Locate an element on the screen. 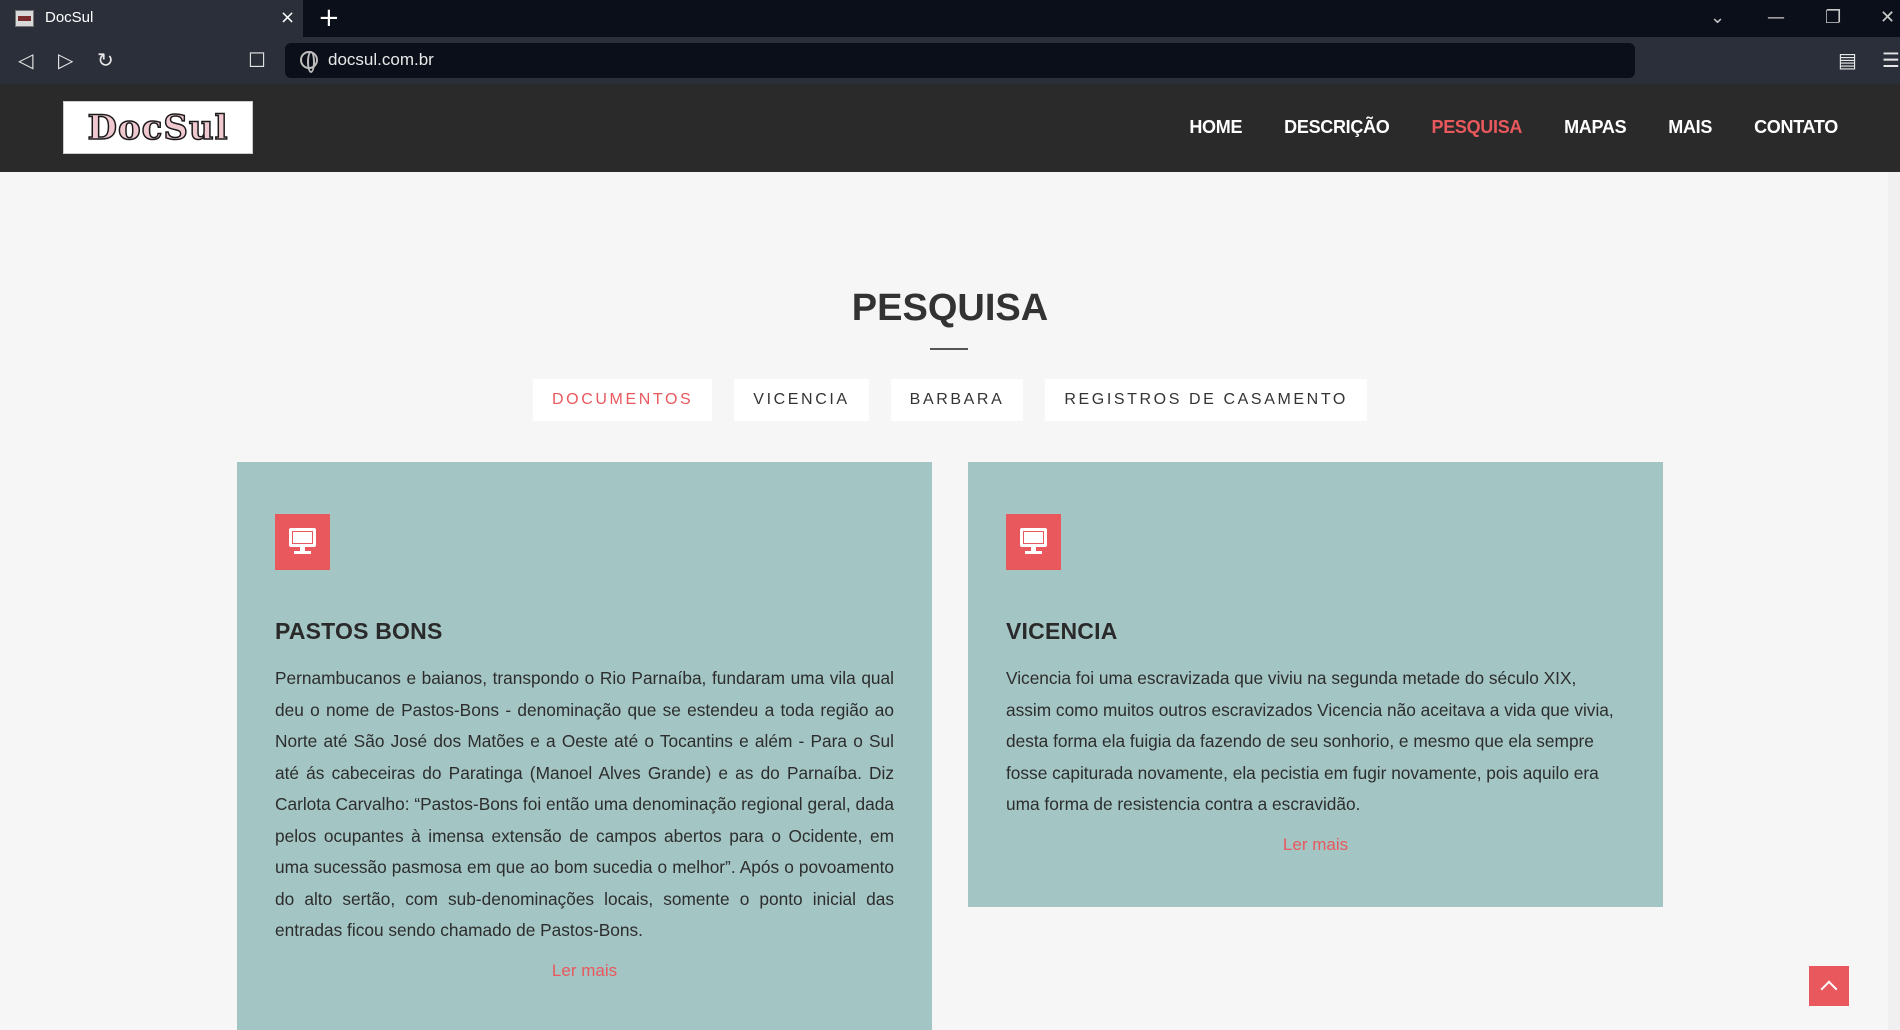 The height and width of the screenshot is (1030, 1900). section-title: PESQUISA is located at coordinates (950, 308).